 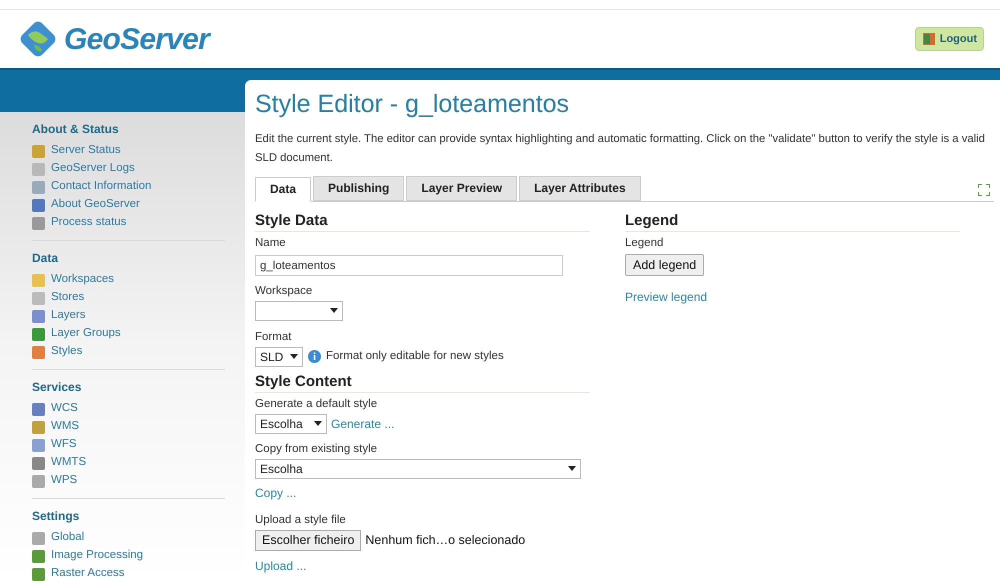 What do you see at coordinates (128, 481) in the screenshot?
I see `sidebar-item: WPS` at bounding box center [128, 481].